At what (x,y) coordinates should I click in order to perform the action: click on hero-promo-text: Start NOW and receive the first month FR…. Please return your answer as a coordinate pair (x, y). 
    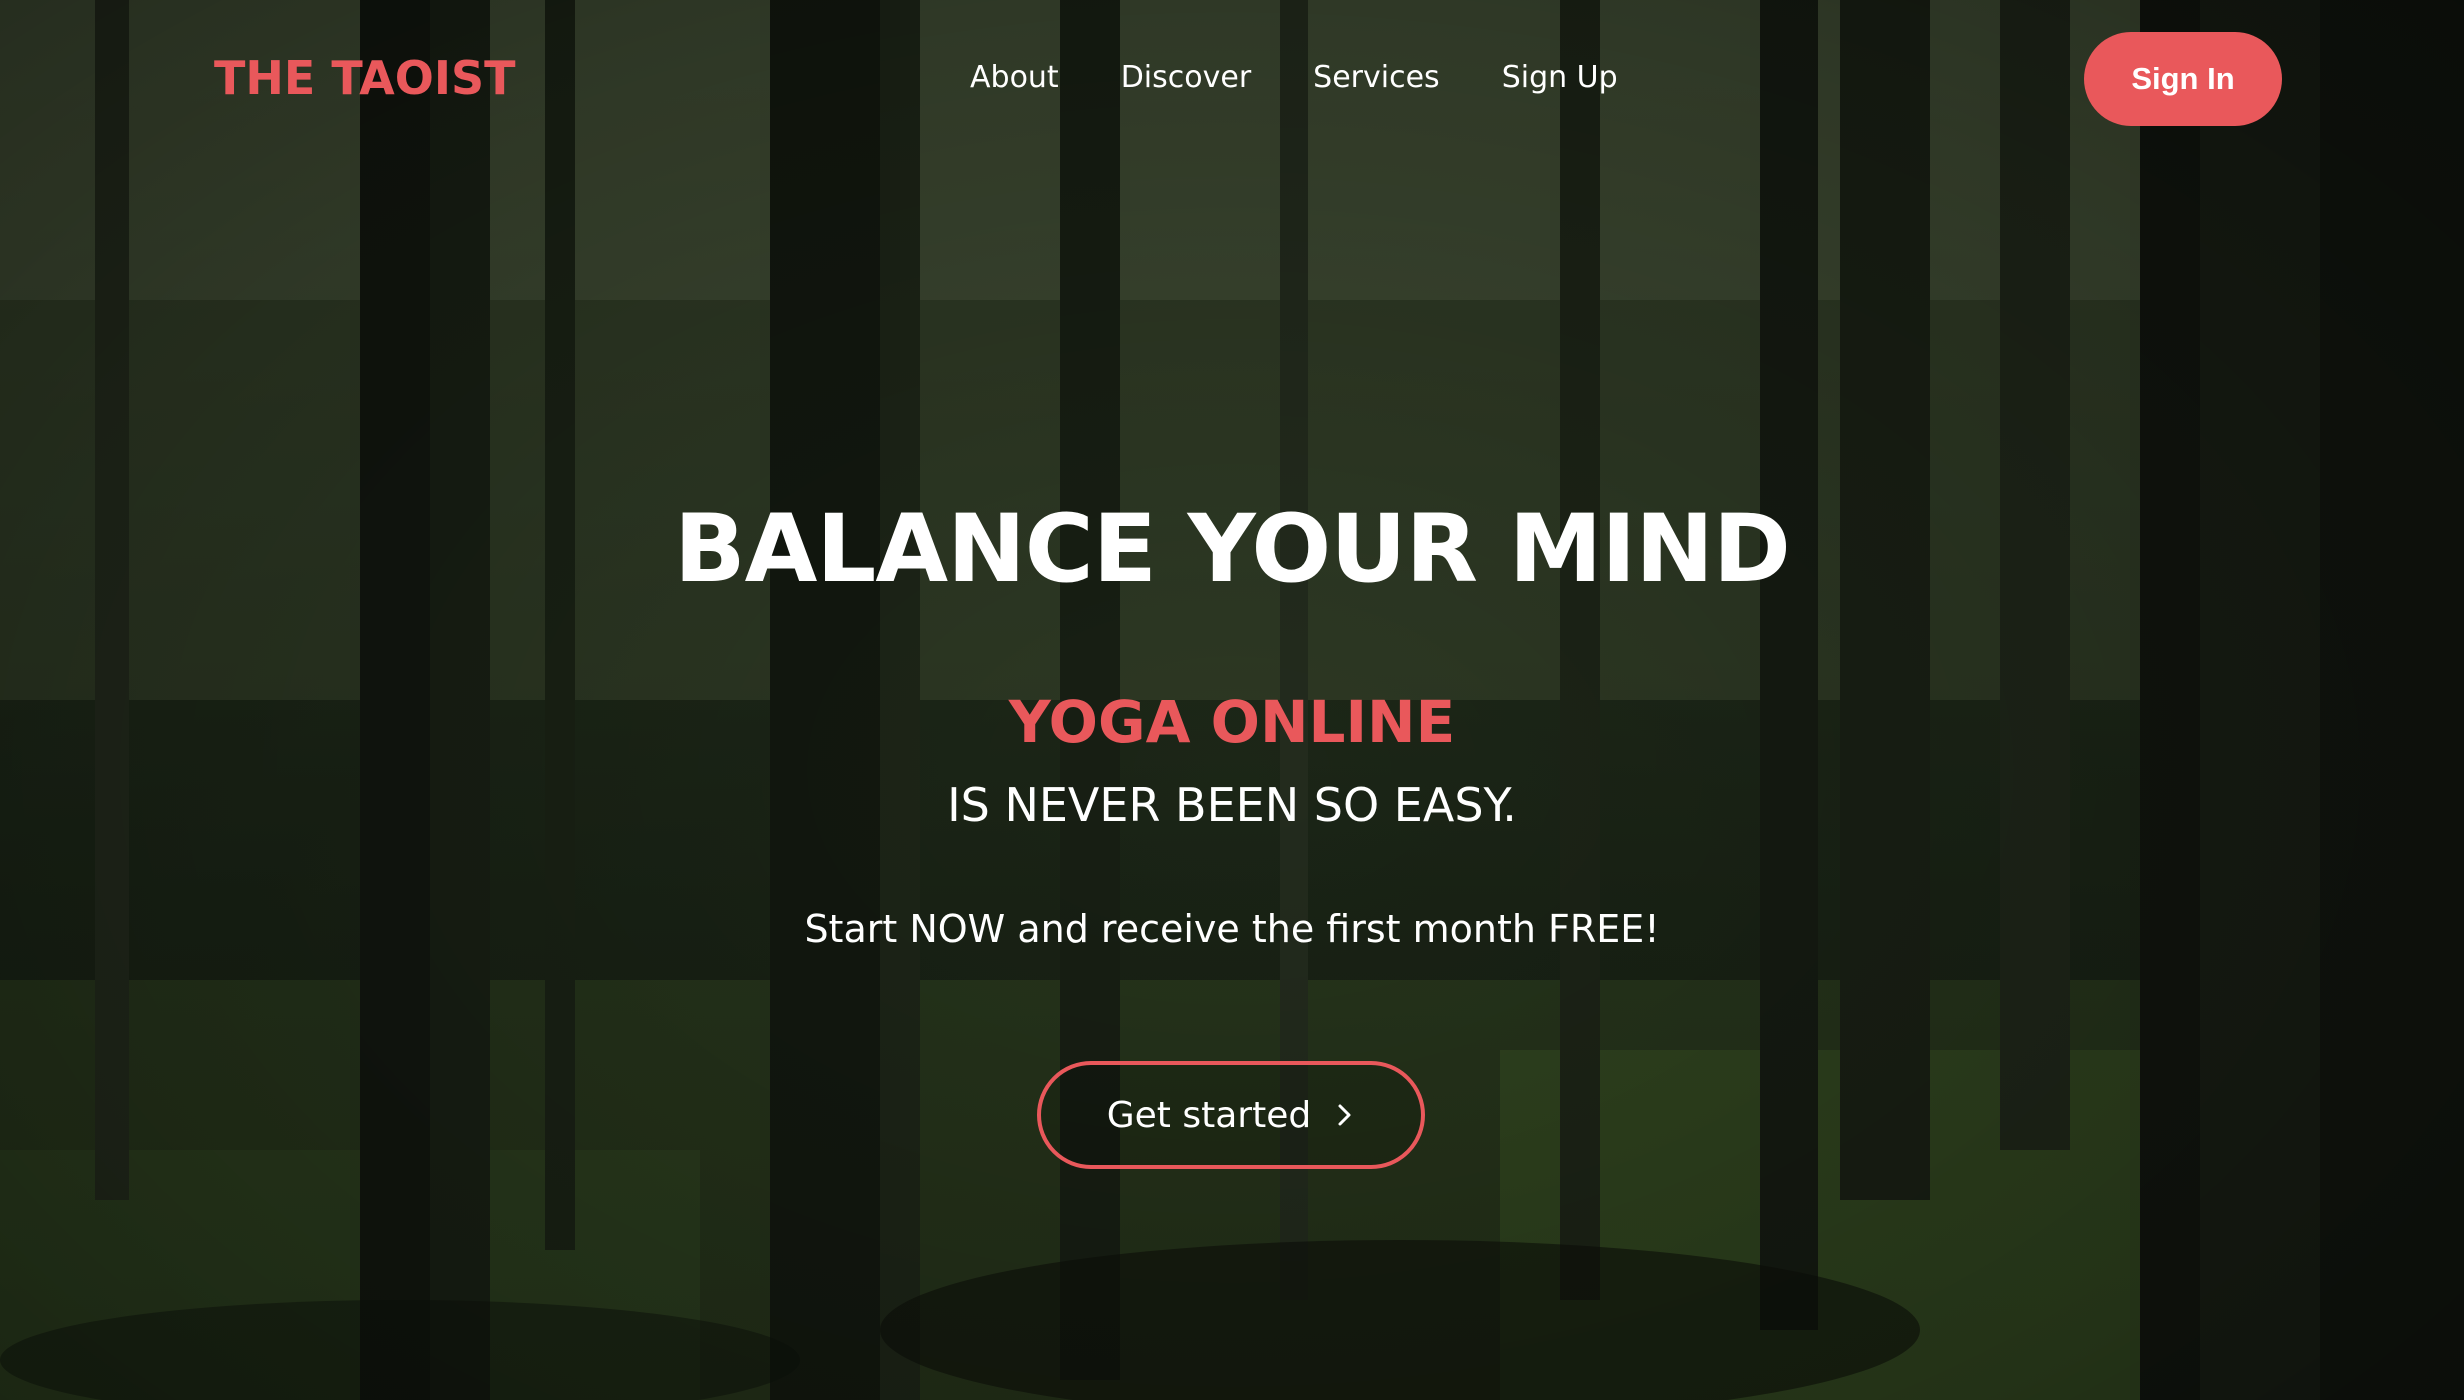
    Looking at the image, I should click on (1232, 929).